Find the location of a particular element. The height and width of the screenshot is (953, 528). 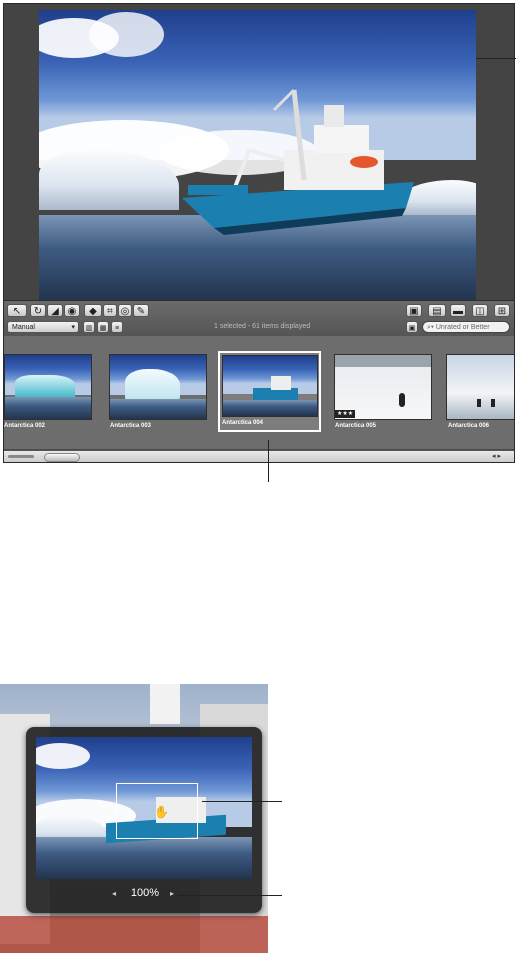

search-placeholder: Unrated or Better is located at coordinates (462, 327).